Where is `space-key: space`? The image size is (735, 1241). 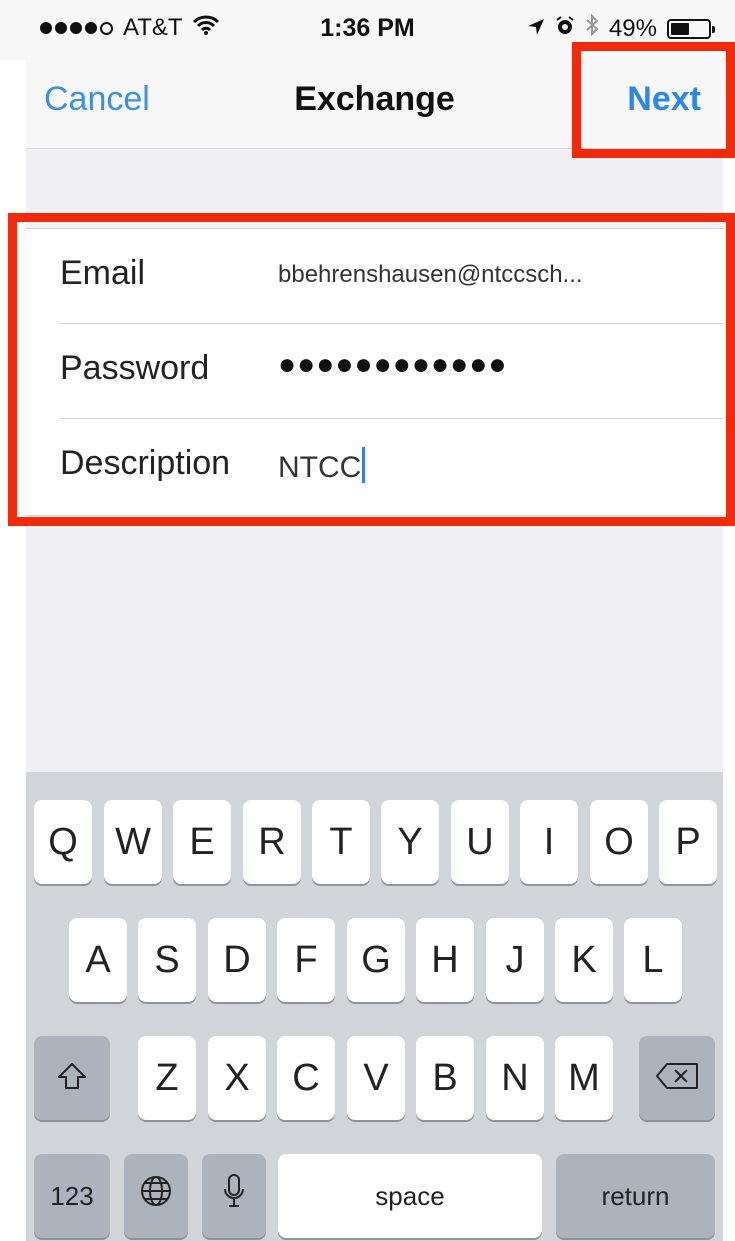 space-key: space is located at coordinates (410, 1196).